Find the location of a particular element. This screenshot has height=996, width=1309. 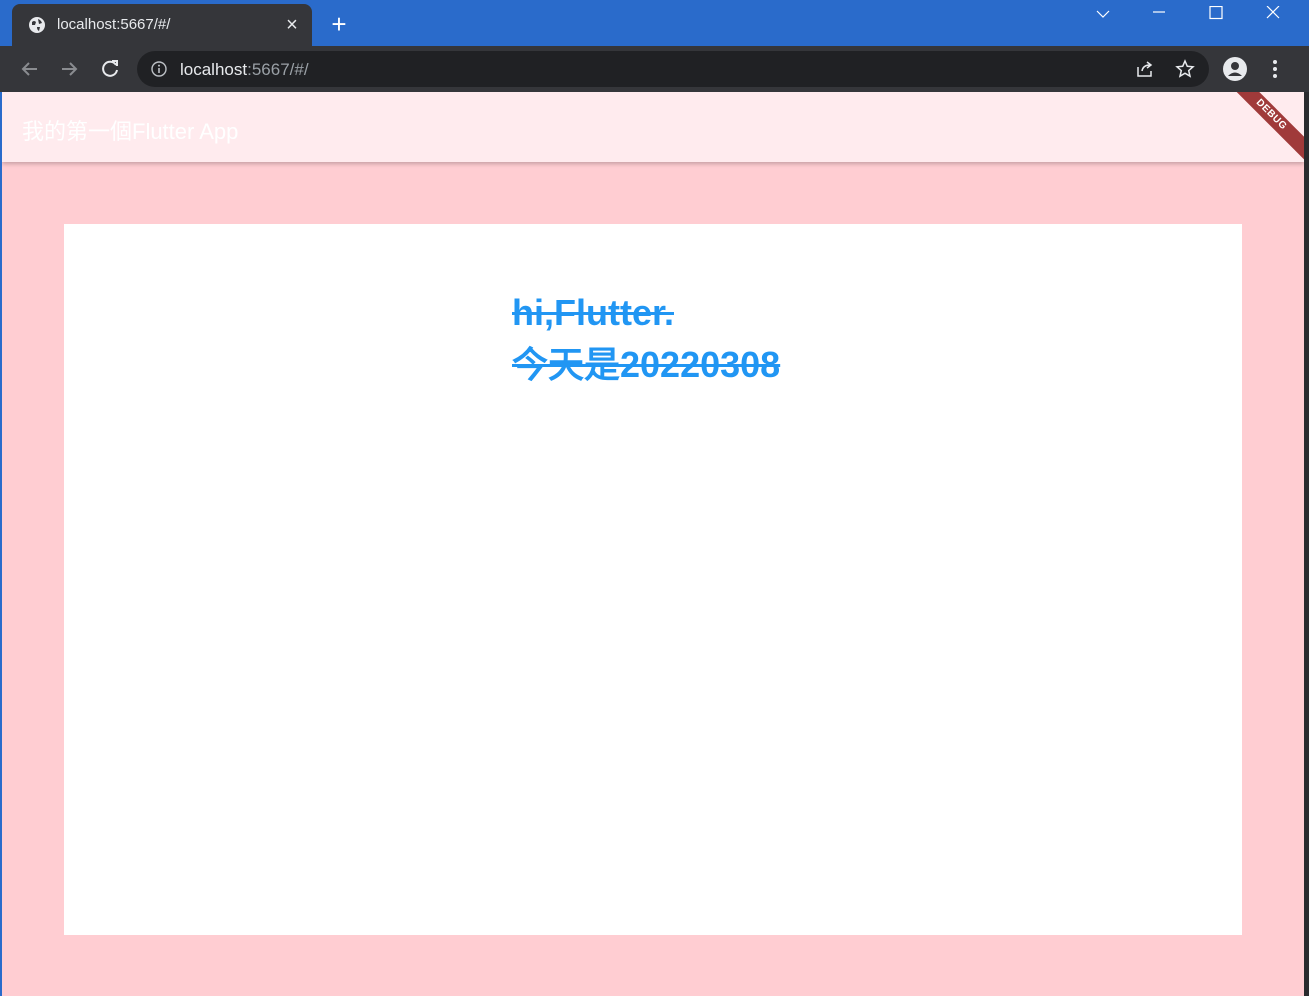

forward-arrow-icon is located at coordinates (69, 69).